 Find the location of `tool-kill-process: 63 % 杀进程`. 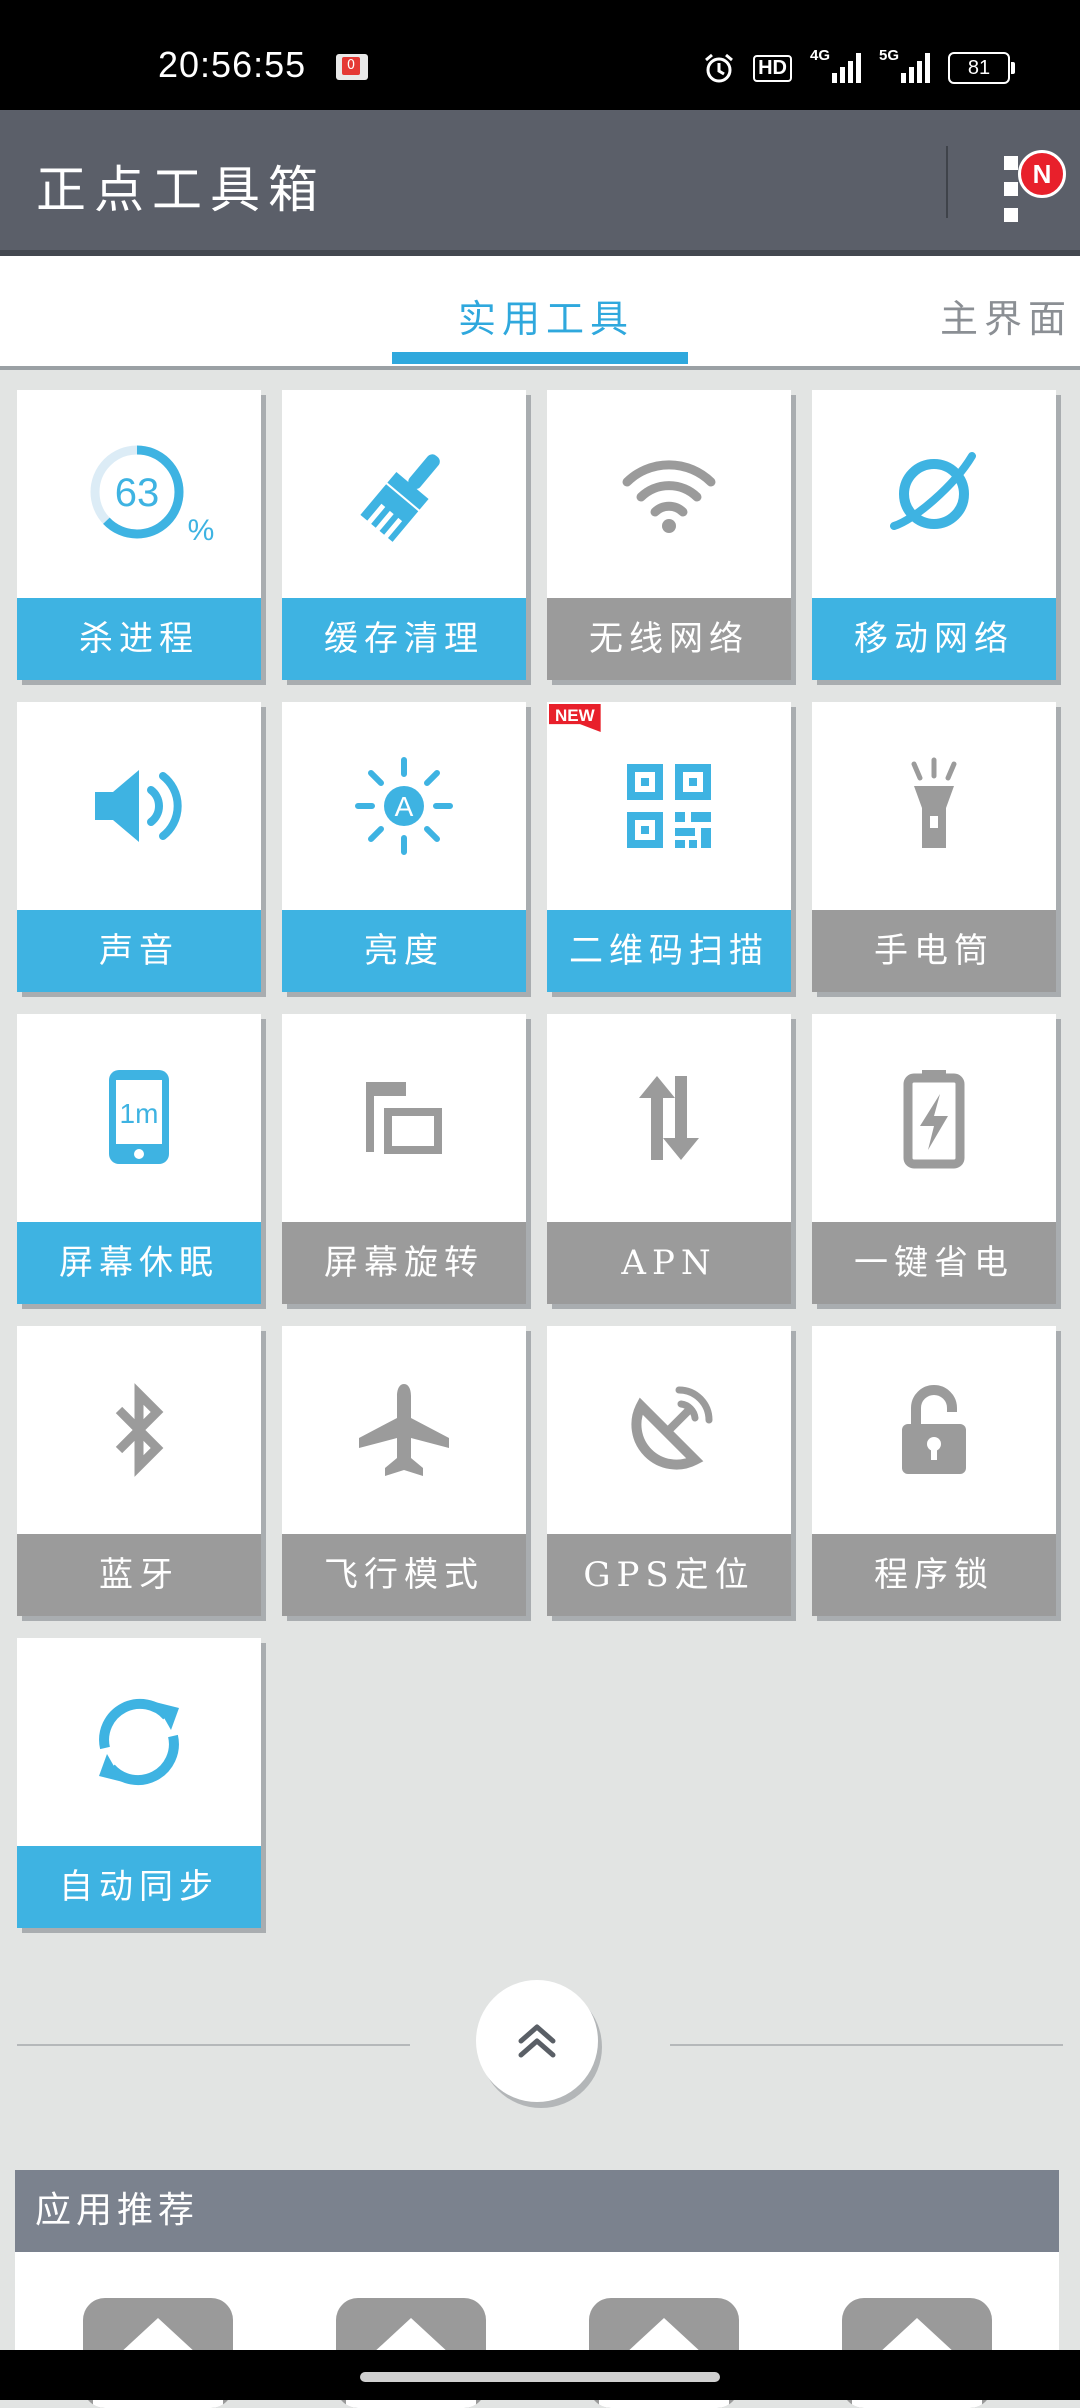

tool-kill-process: 63 % 杀进程 is located at coordinates (139, 535).